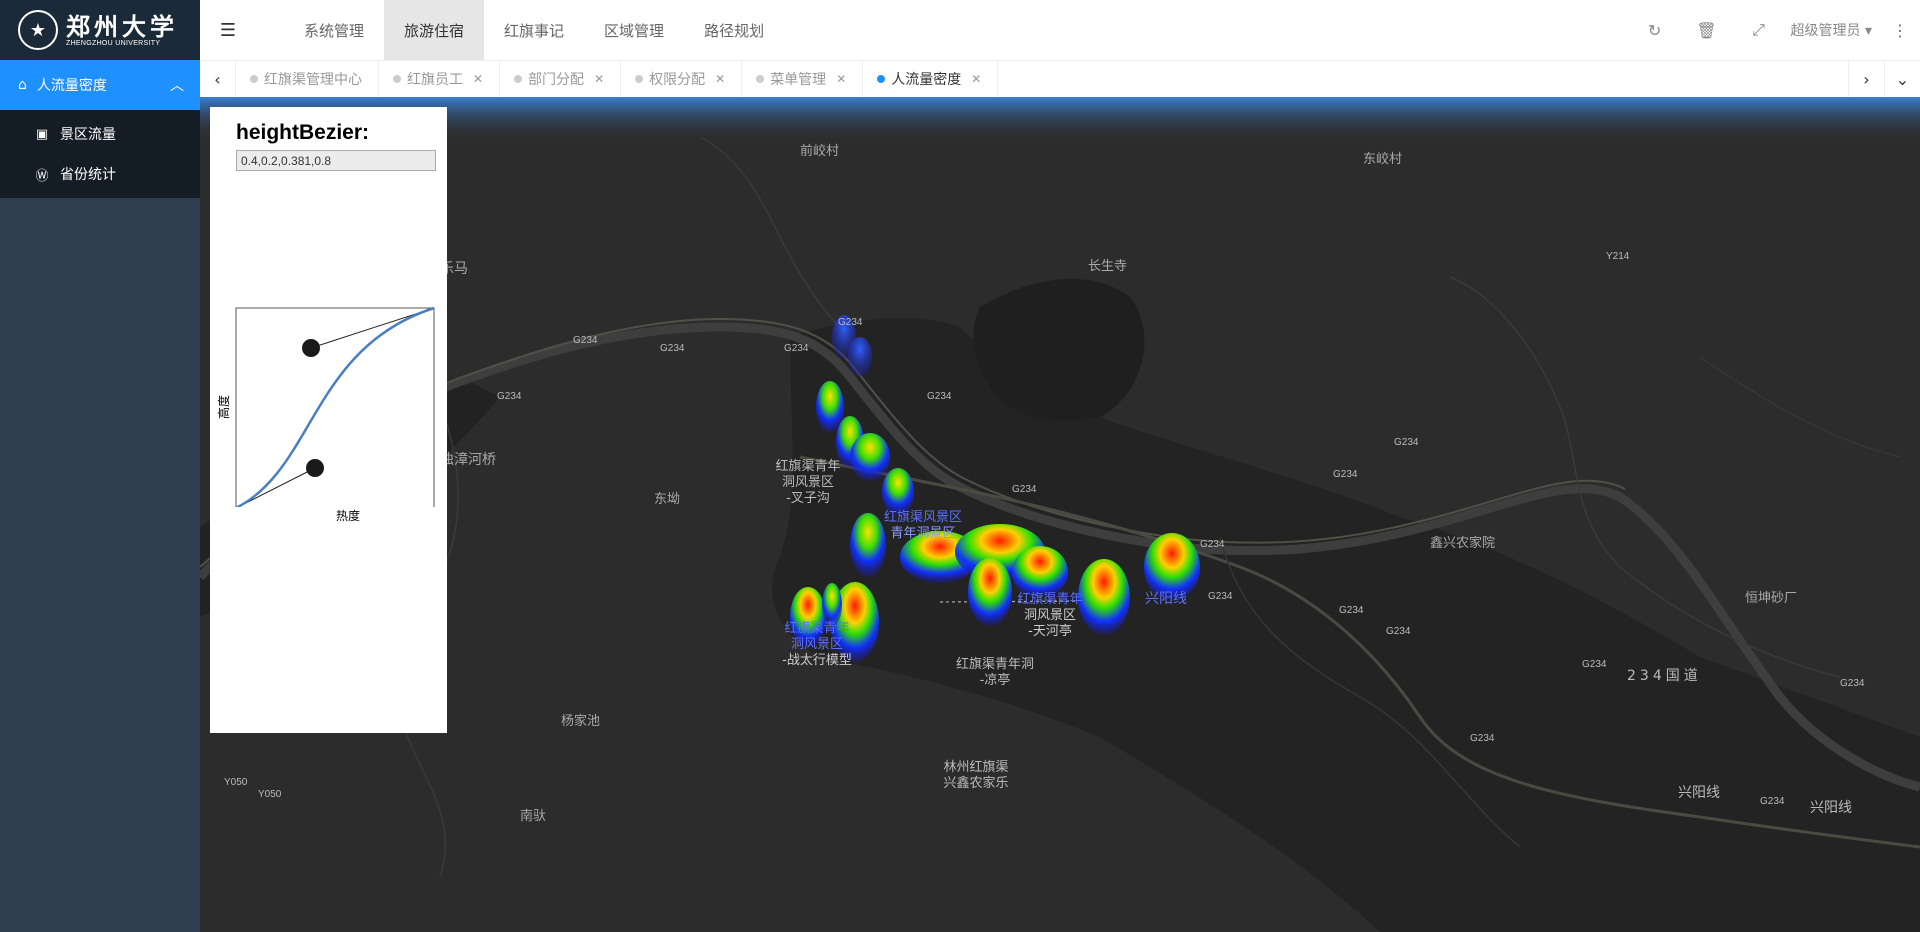  I want to click on bezier-x-axis-label: 热度, so click(348, 516).